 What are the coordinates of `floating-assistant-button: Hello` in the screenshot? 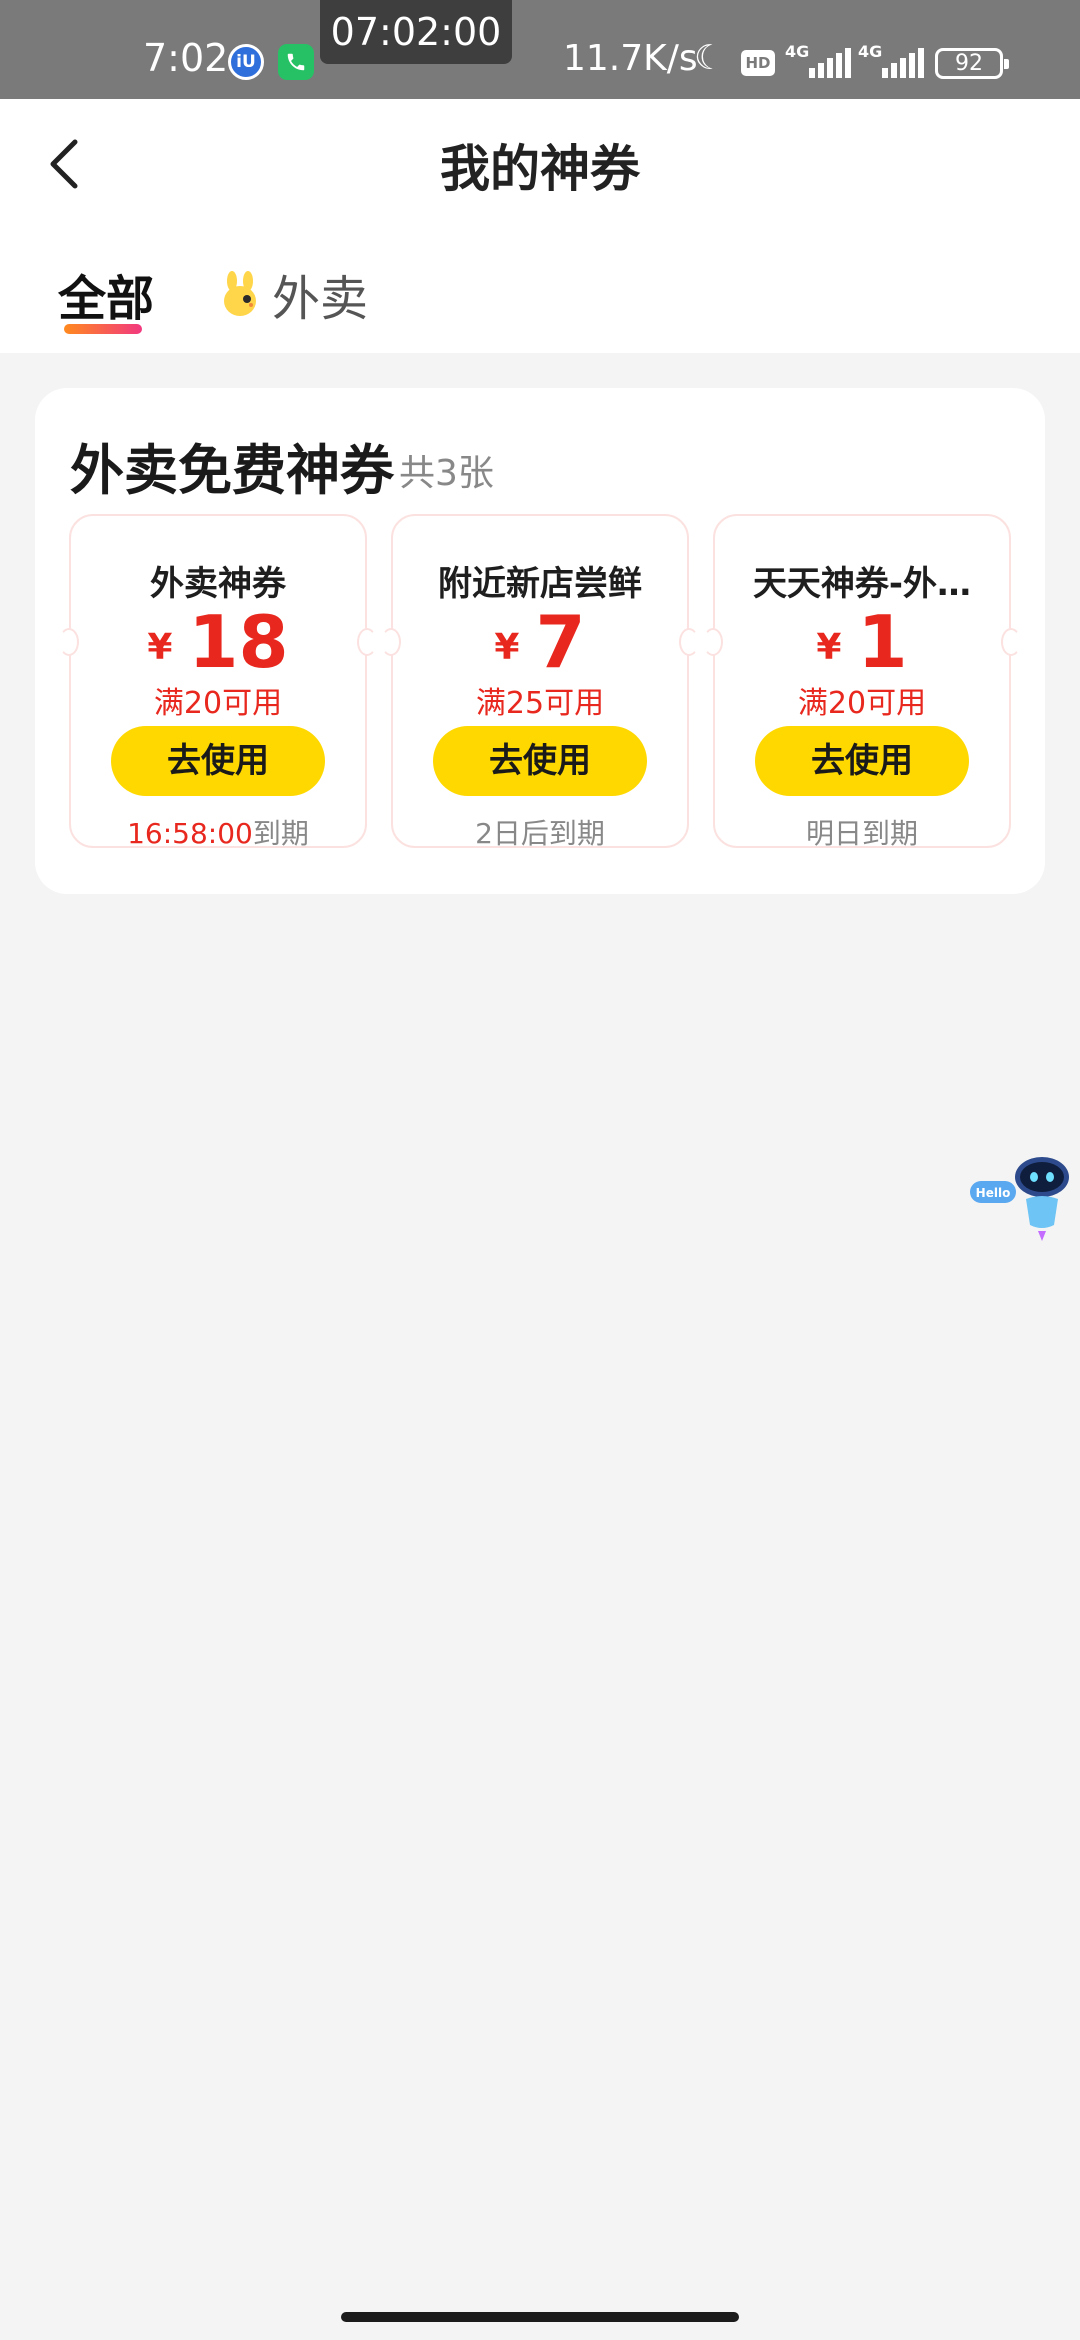 It's located at (1023, 1201).